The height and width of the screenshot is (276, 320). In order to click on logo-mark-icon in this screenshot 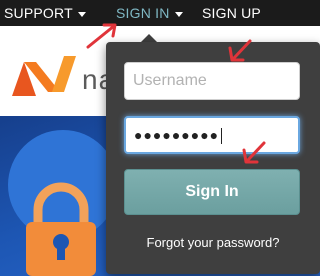, I will do `click(45, 74)`.